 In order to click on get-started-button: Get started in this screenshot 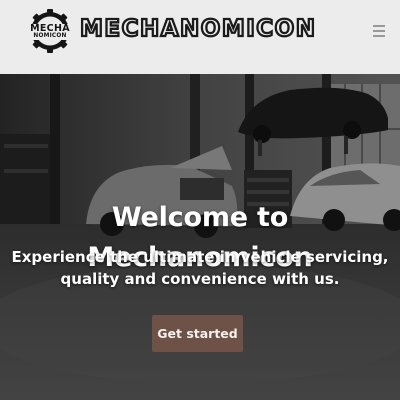, I will do `click(197, 333)`.